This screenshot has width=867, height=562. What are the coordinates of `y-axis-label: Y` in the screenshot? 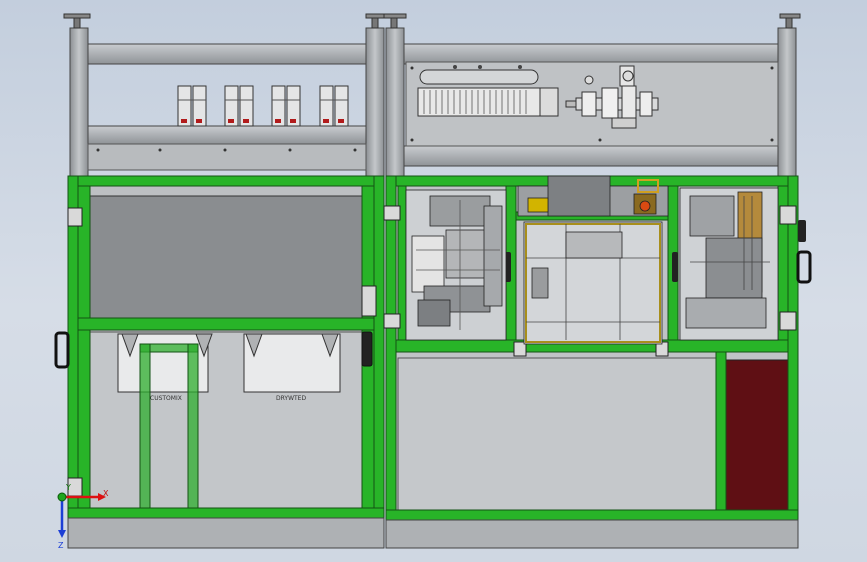 It's located at (68, 487).